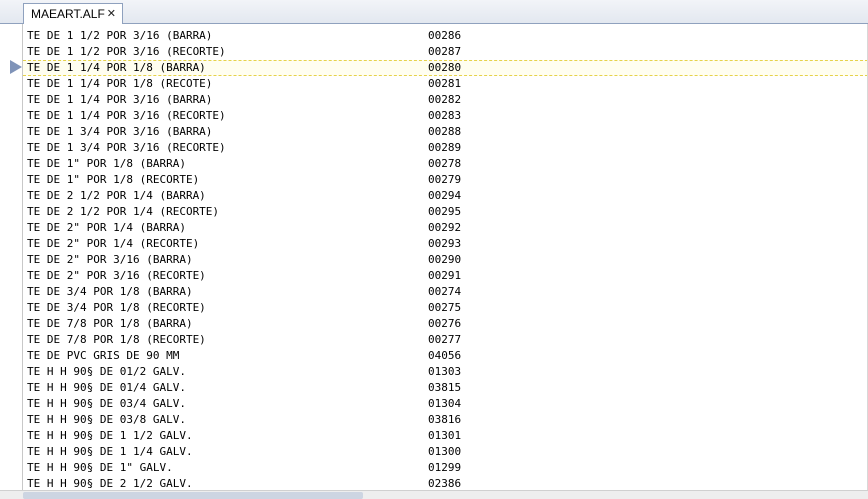 The image size is (868, 499). I want to click on line-description: TE H H 90§ DE 01/4 GALV., so click(106, 387).